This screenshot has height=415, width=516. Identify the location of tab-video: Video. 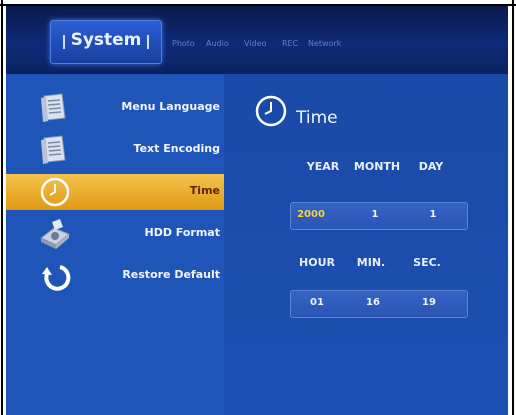
(255, 43).